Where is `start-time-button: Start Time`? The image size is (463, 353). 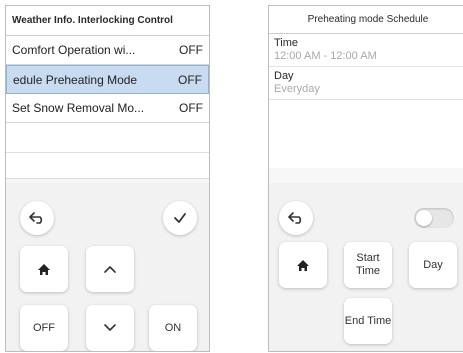 start-time-button: Start Time is located at coordinates (368, 265).